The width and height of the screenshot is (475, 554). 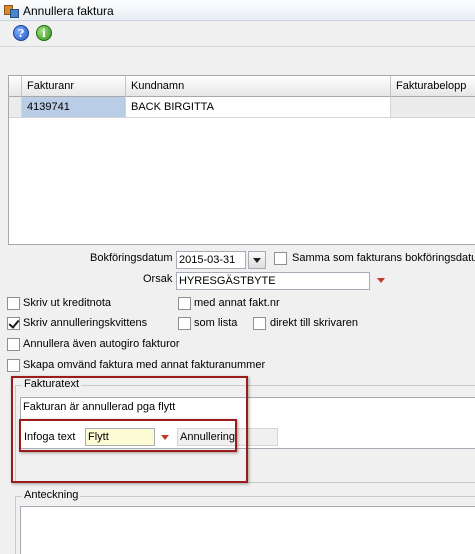 I want to click on samma-checkbox, so click(x=280, y=258).